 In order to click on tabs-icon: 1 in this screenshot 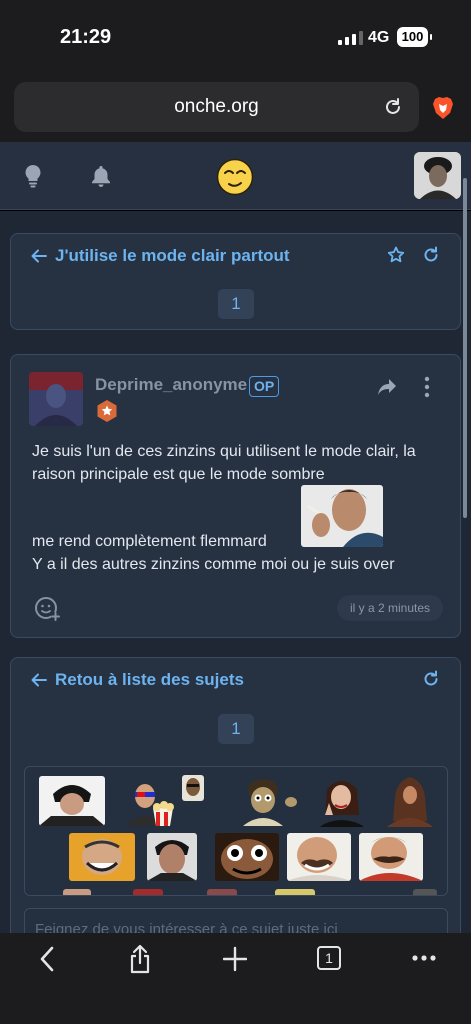, I will do `click(329, 958)`.